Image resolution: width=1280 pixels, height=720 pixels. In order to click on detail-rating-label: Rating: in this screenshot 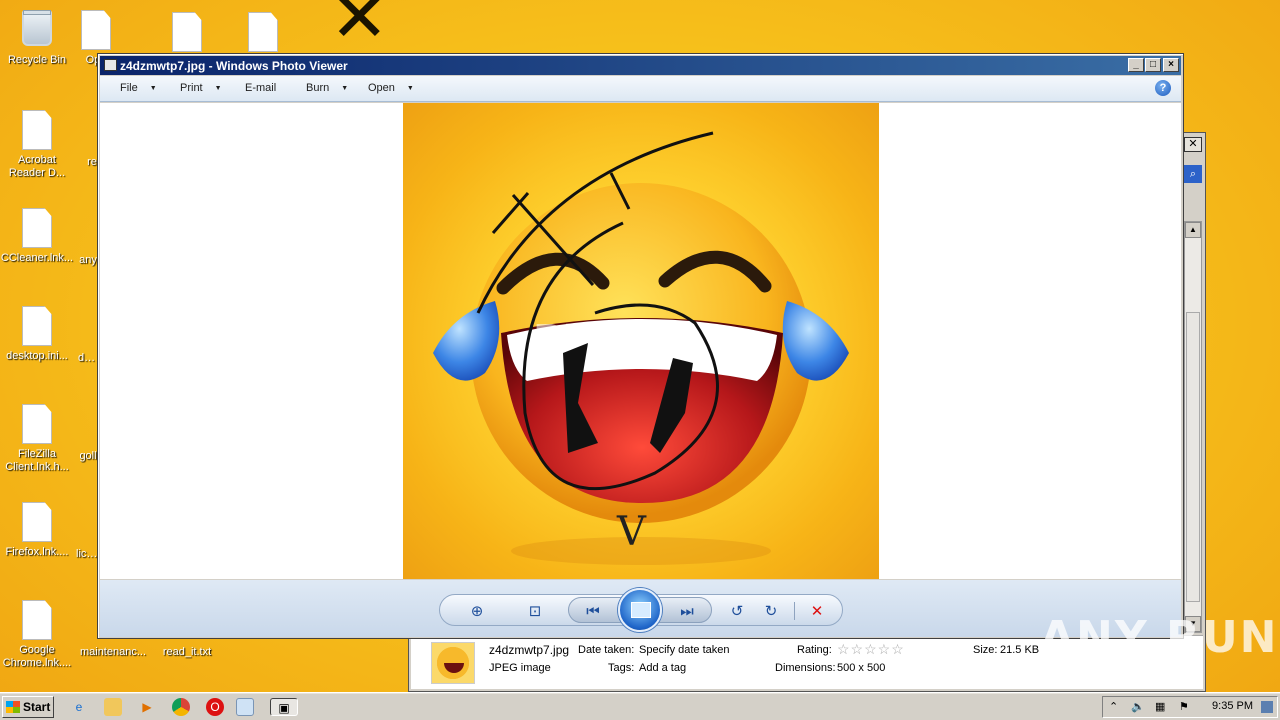, I will do `click(814, 650)`.